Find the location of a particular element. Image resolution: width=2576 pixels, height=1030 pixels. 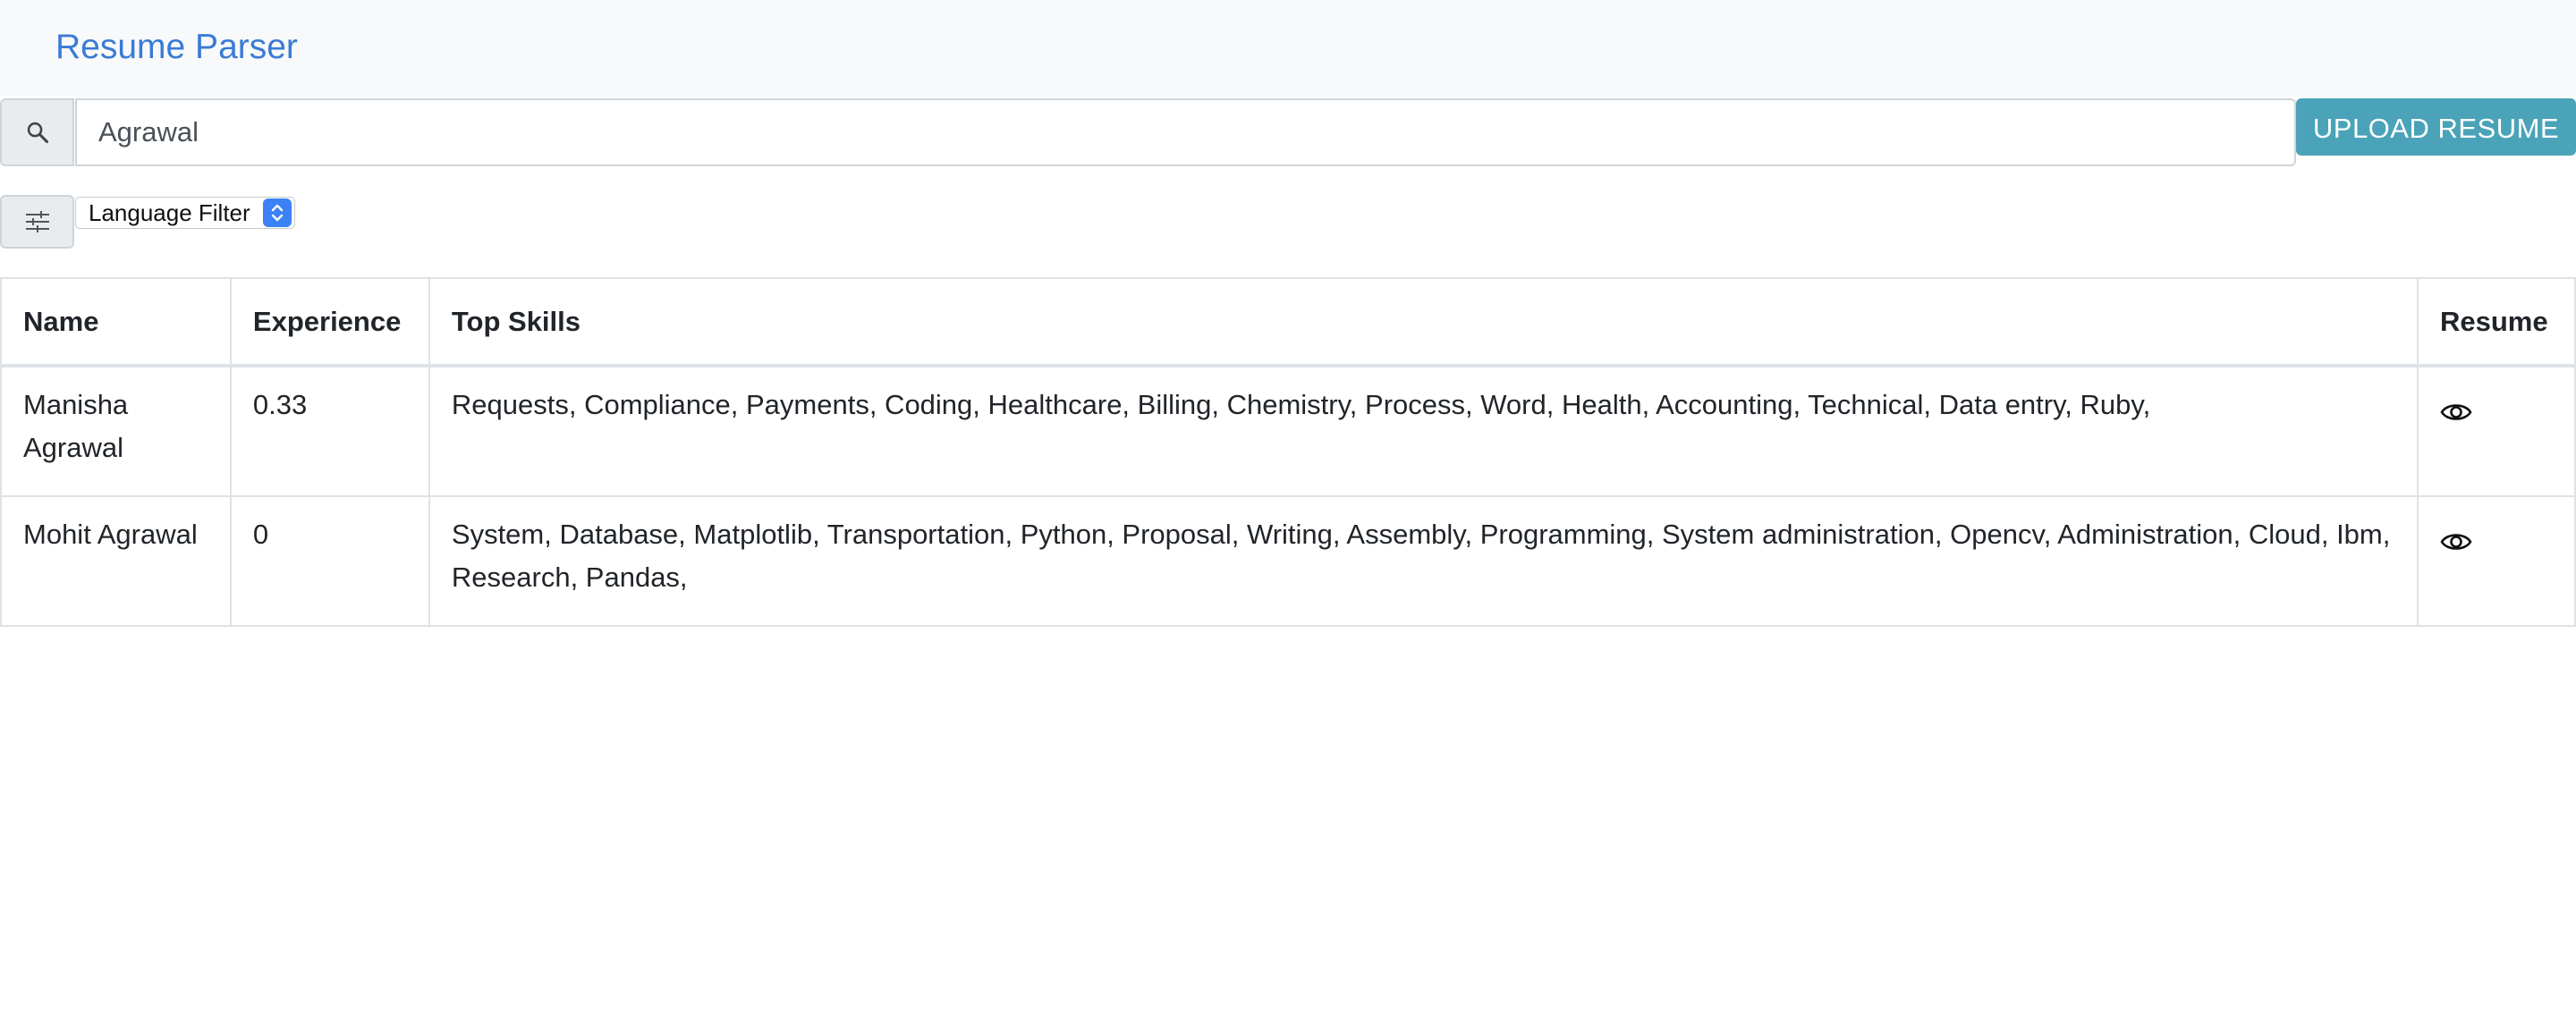

cell-experience: 0 is located at coordinates (329, 561).